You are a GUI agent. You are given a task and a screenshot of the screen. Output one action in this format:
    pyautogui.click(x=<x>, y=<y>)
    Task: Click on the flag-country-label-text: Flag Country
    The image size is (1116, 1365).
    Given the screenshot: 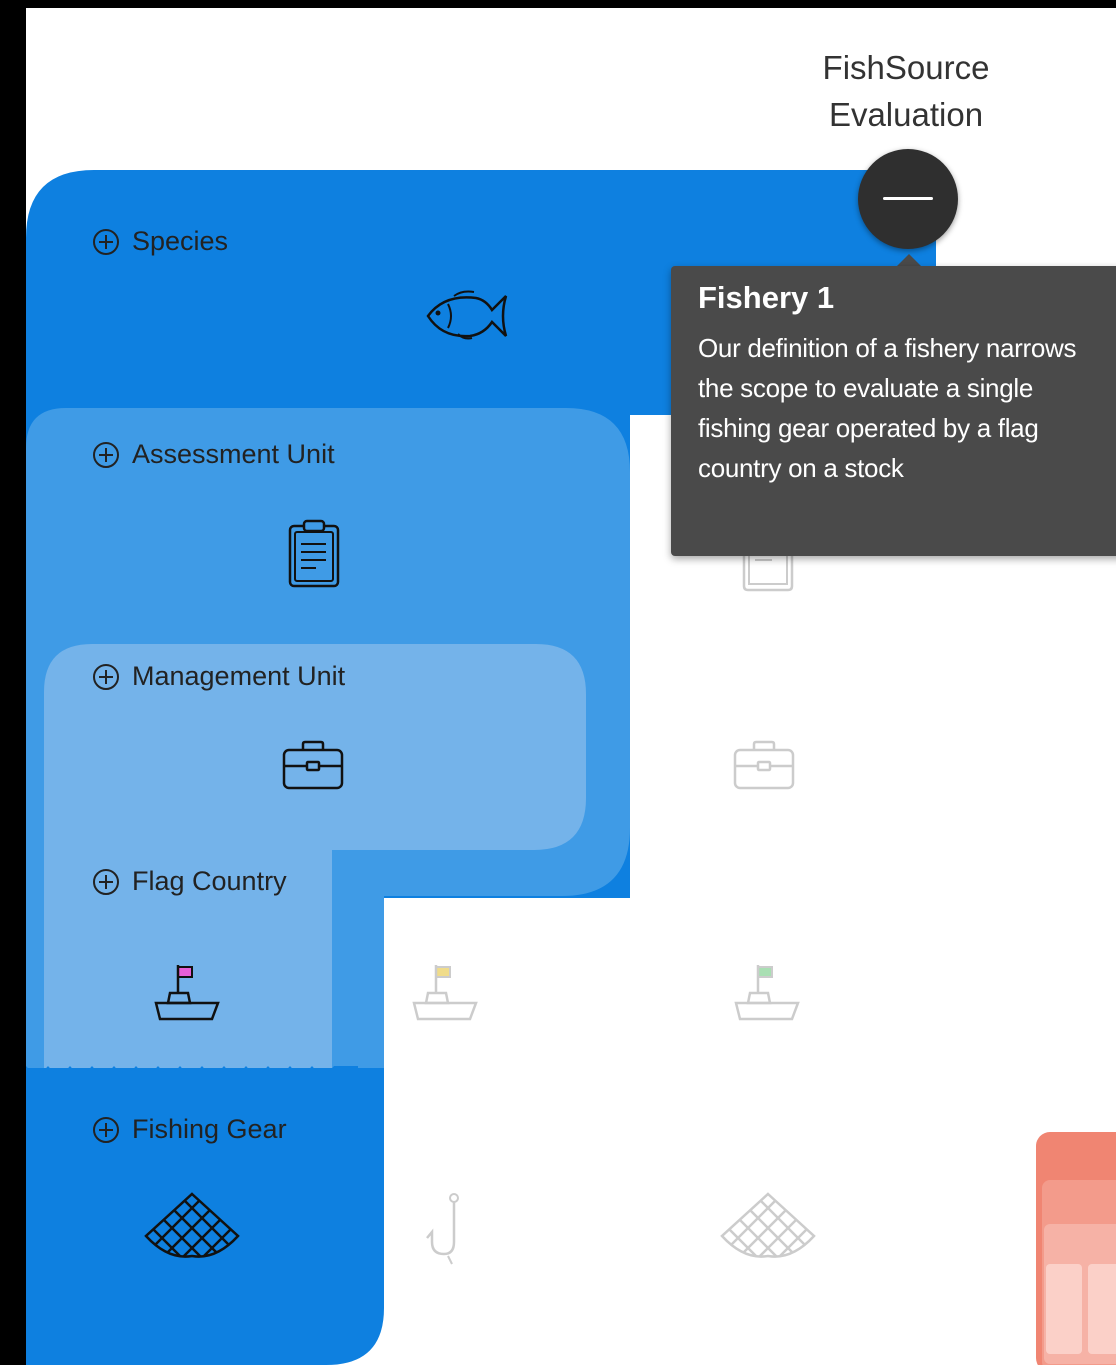 What is the action you would take?
    pyautogui.click(x=209, y=881)
    